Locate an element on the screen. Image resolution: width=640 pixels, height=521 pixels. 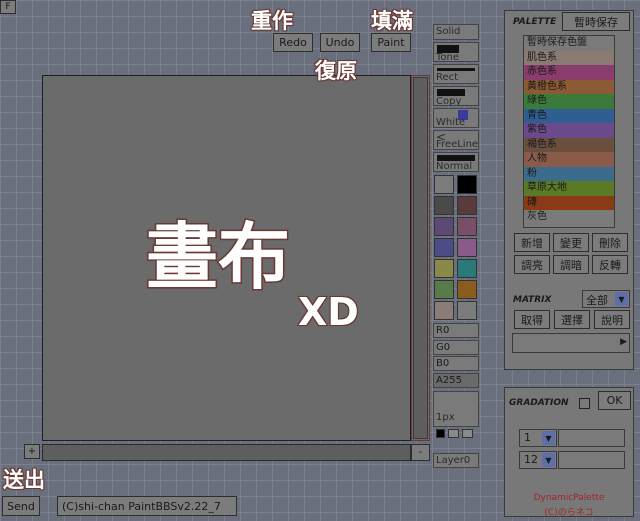
palette-item: 草原大地 is located at coordinates (569, 188).